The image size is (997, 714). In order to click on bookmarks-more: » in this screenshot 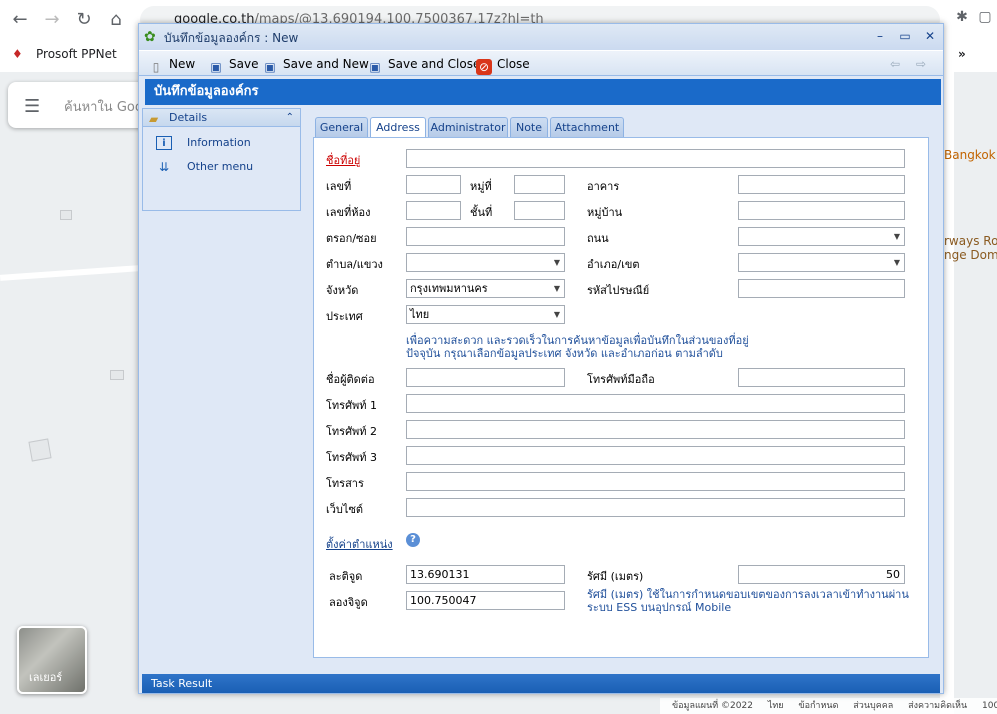, I will do `click(962, 54)`.